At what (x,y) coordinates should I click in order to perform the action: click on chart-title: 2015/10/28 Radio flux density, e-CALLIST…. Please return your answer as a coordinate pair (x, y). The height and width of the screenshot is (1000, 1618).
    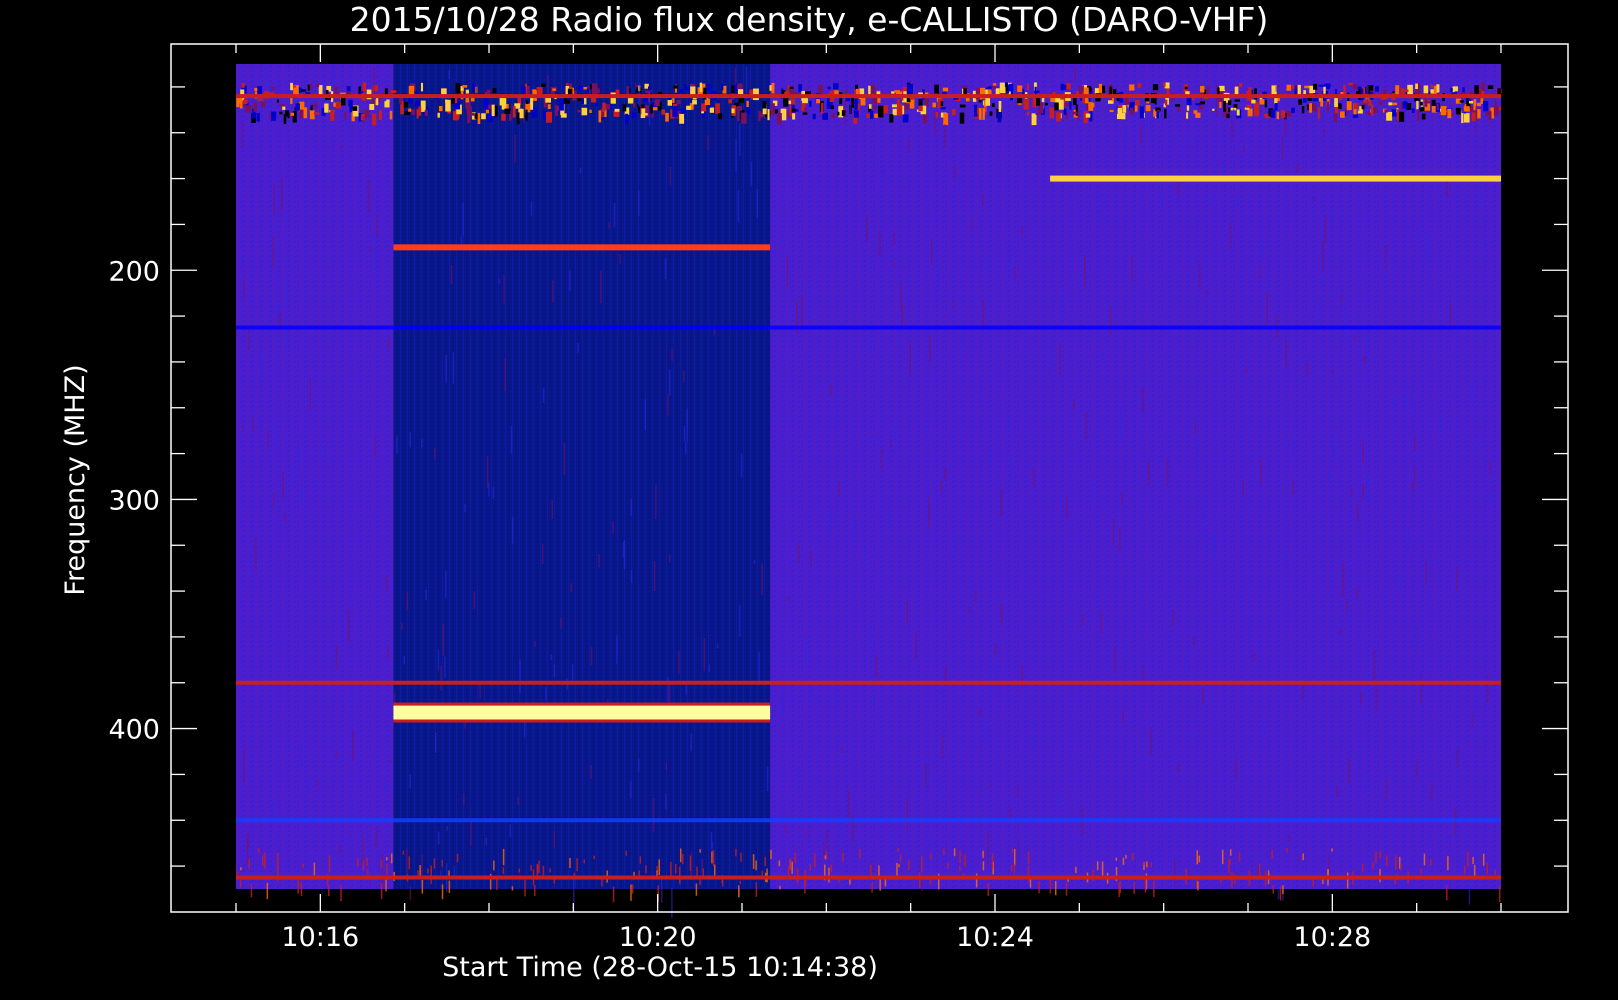
    Looking at the image, I should click on (809, 19).